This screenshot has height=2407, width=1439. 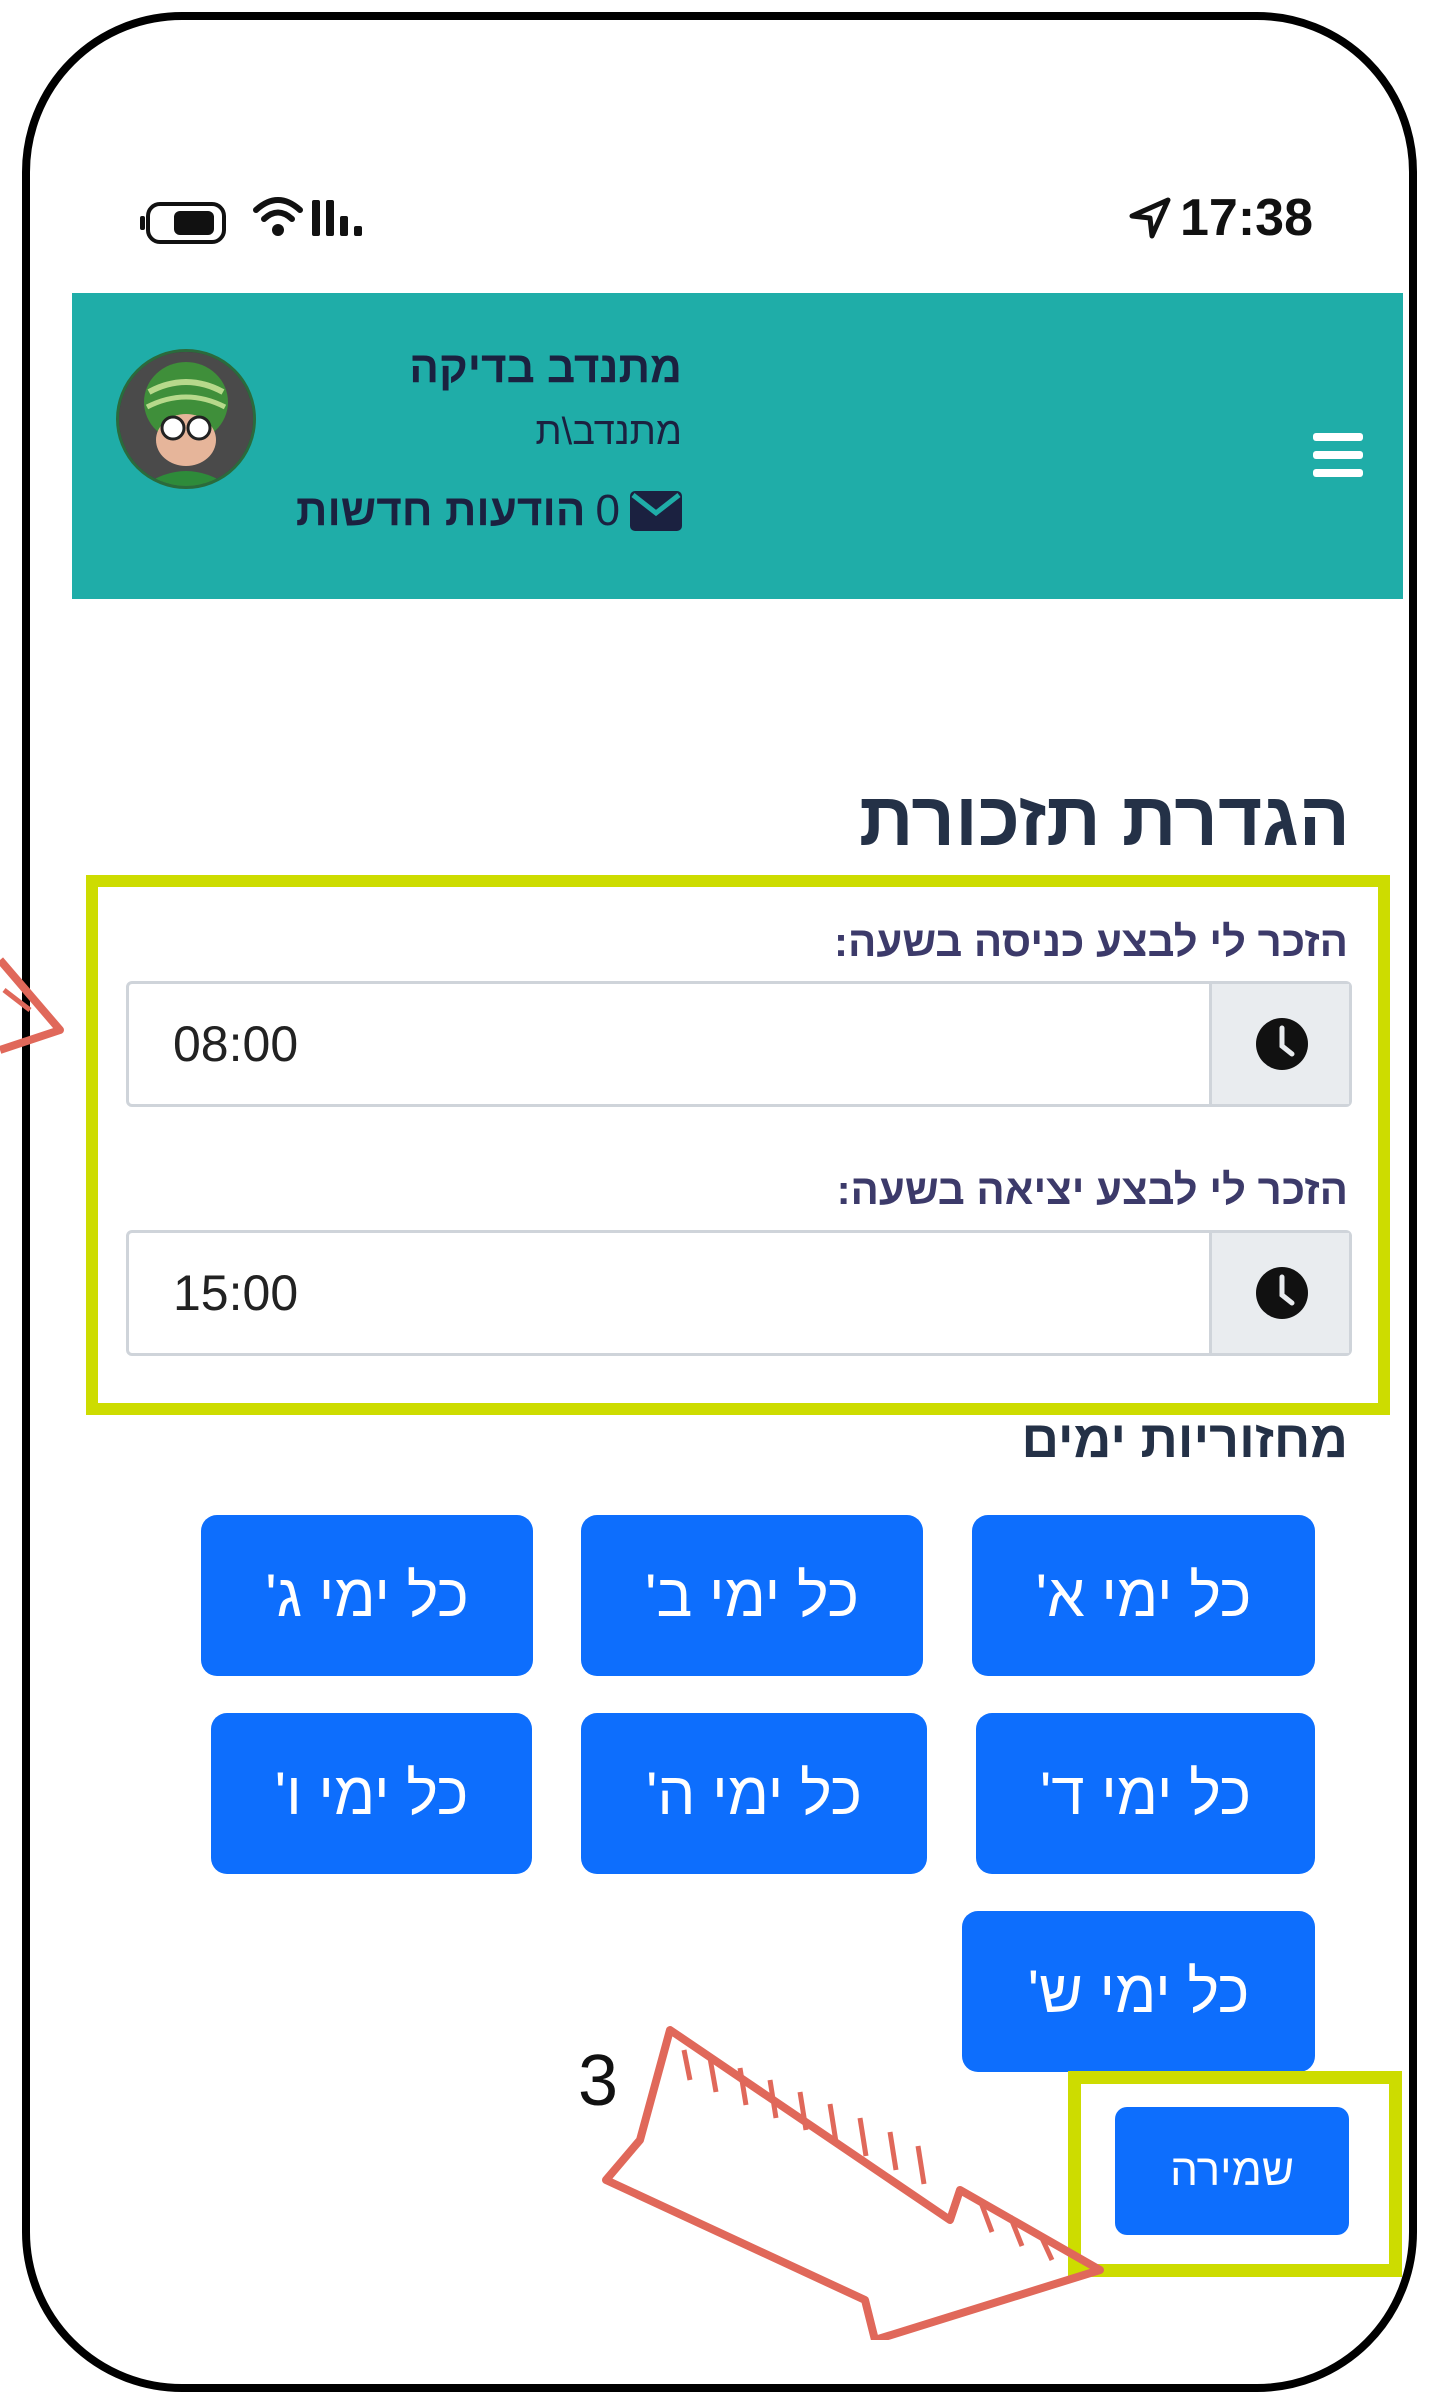 What do you see at coordinates (670, 1293) in the screenshot?
I see `checkout-time-input` at bounding box center [670, 1293].